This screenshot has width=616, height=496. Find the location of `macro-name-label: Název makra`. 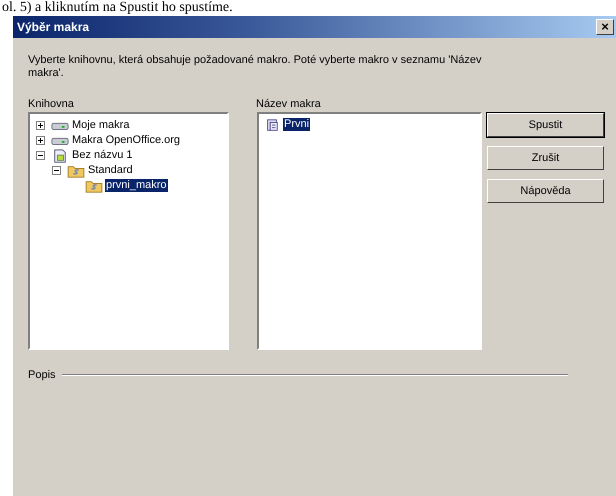

macro-name-label: Název makra is located at coordinates (289, 105).